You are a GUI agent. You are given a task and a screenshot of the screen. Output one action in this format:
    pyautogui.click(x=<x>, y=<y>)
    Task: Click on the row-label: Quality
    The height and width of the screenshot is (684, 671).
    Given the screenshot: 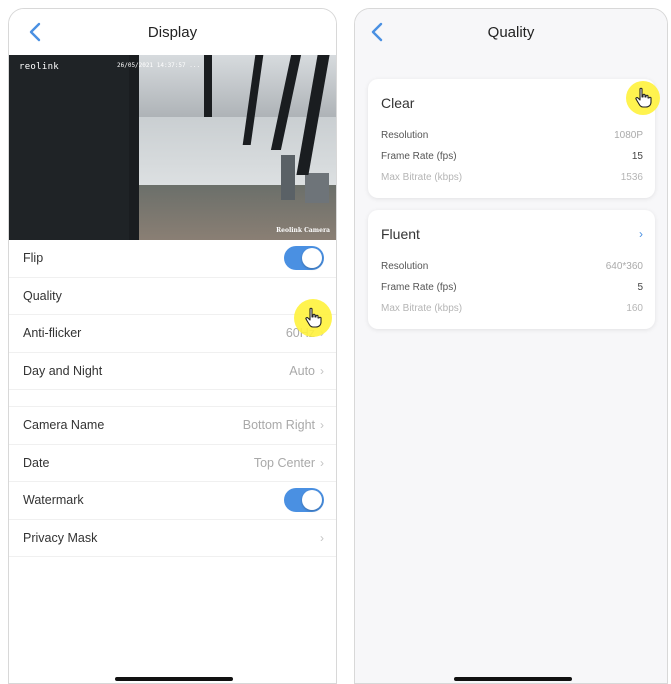 What is the action you would take?
    pyautogui.click(x=42, y=295)
    